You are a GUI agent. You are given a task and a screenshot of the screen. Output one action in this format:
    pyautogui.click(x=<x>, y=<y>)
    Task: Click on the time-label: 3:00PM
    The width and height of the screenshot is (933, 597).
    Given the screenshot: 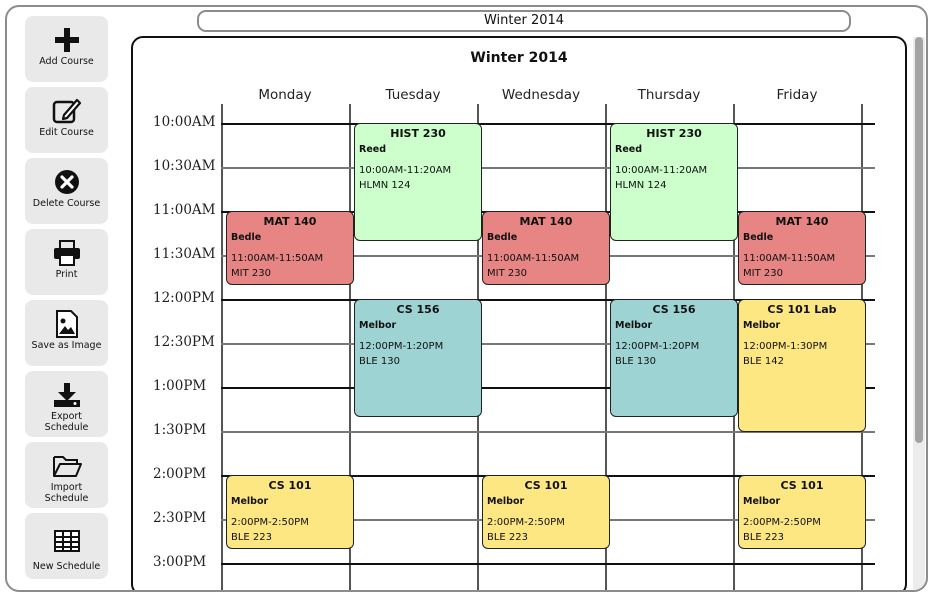 What is the action you would take?
    pyautogui.click(x=180, y=562)
    